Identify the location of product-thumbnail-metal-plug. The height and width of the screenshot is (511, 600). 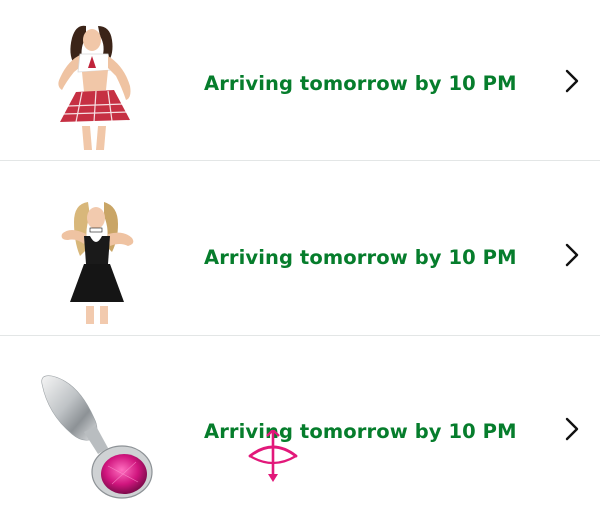
(97, 437).